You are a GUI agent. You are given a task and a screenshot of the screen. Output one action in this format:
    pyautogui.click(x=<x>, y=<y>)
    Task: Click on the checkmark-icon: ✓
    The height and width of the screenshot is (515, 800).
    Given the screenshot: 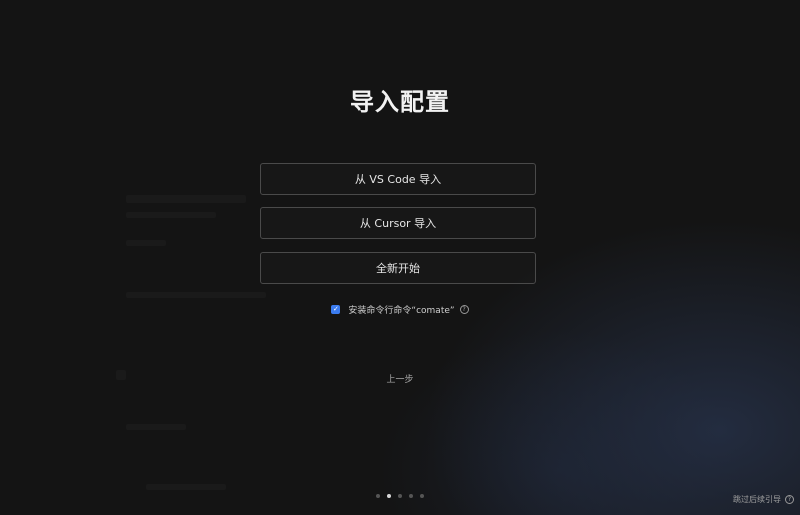 What is the action you would take?
    pyautogui.click(x=335, y=309)
    